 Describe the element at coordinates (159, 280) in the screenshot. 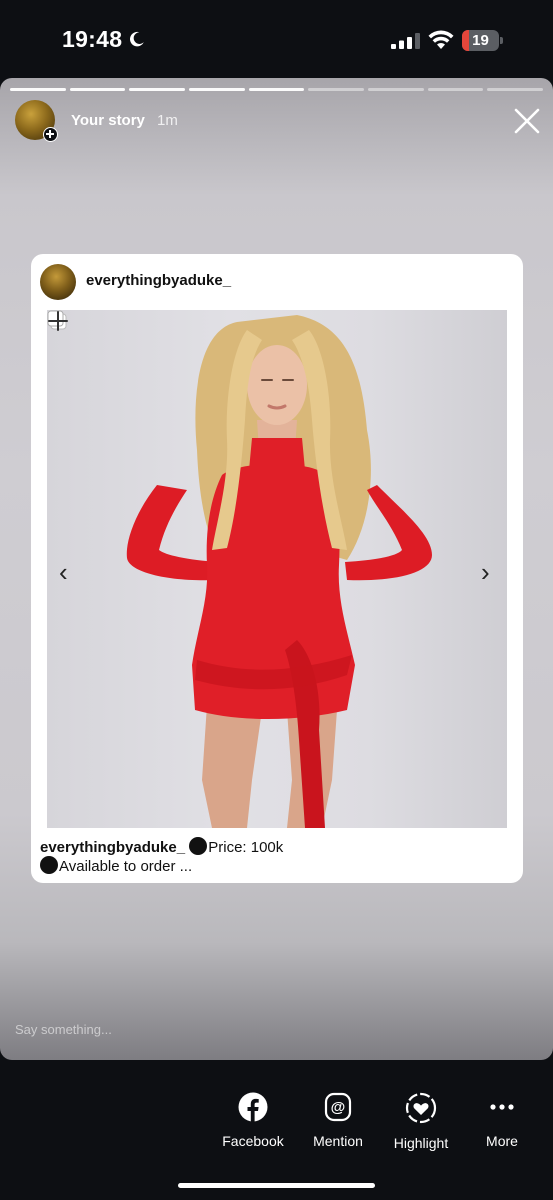

I see `post-username: everythingbyaduke_` at that location.